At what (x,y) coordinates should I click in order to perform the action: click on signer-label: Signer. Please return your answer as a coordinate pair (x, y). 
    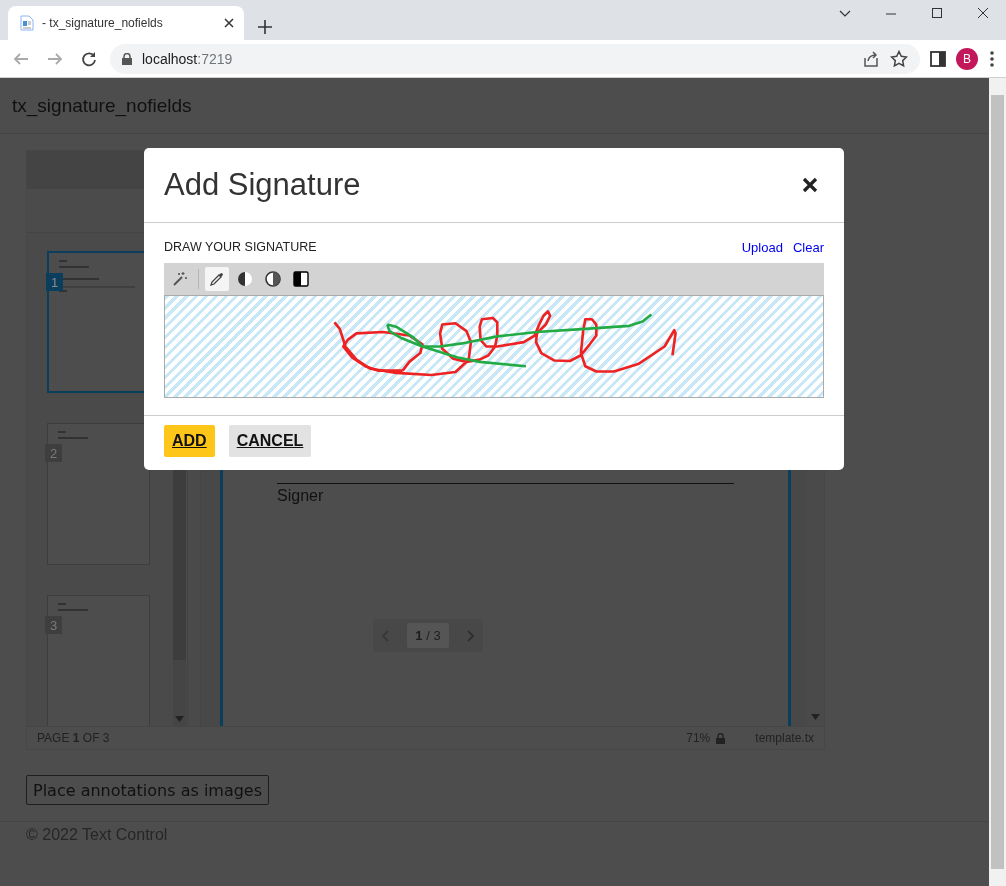
    Looking at the image, I should click on (301, 496).